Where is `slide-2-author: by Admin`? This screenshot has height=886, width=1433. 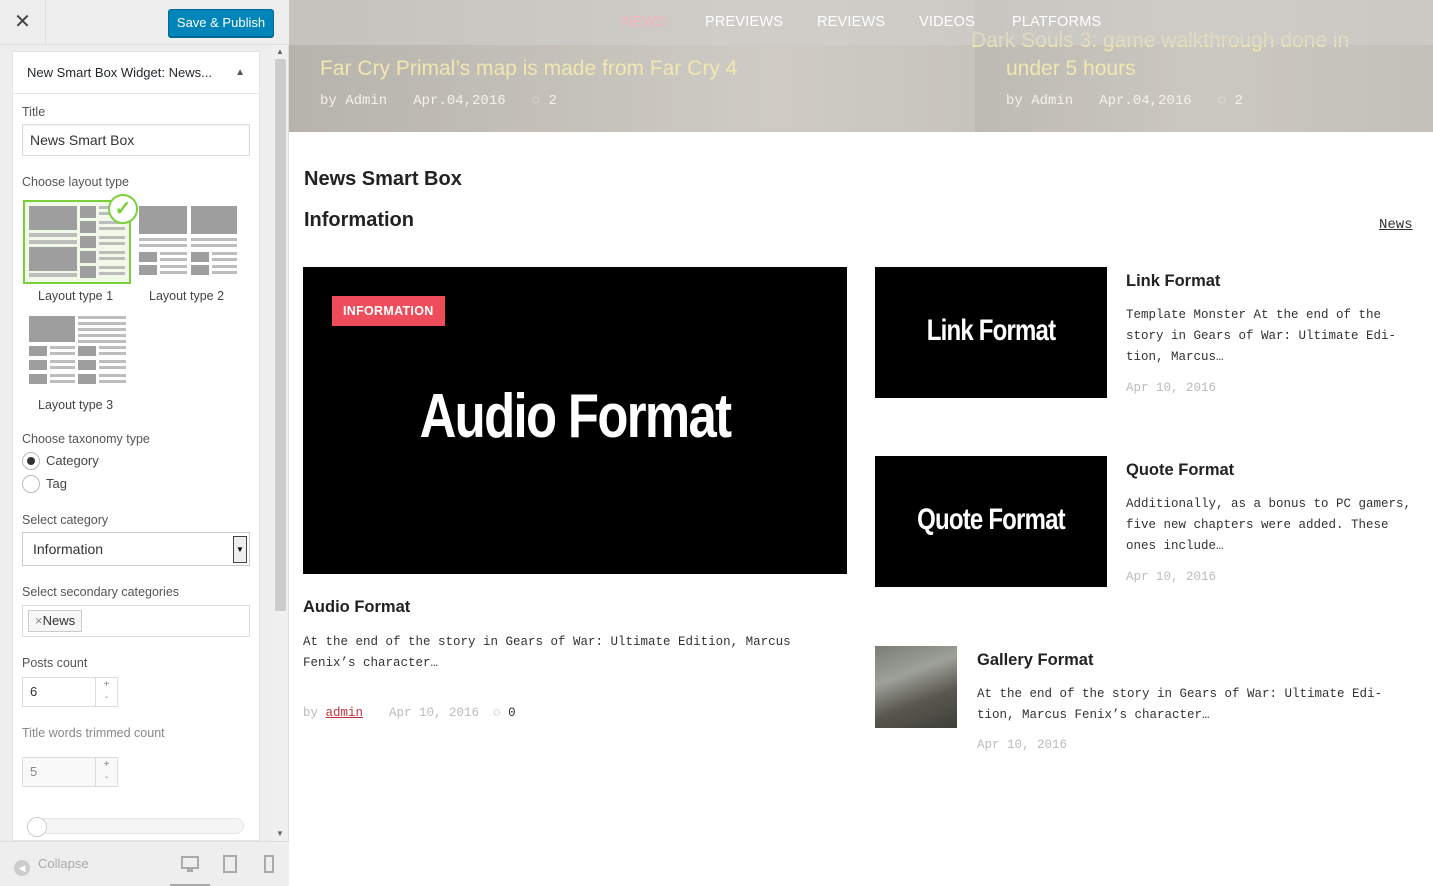
slide-2-author: by Admin is located at coordinates (1039, 101).